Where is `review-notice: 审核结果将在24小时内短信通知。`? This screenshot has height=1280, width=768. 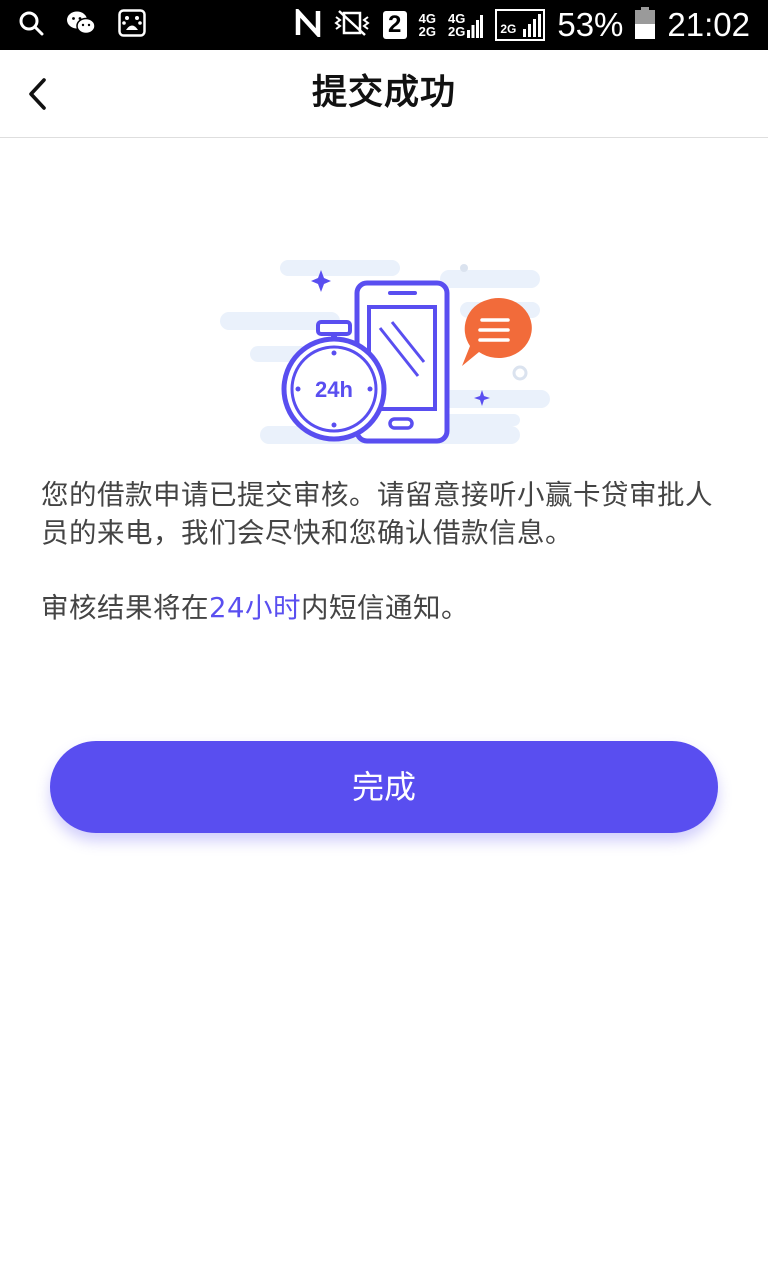 review-notice: 审核结果将在24小时内短信通知。 is located at coordinates (386, 608).